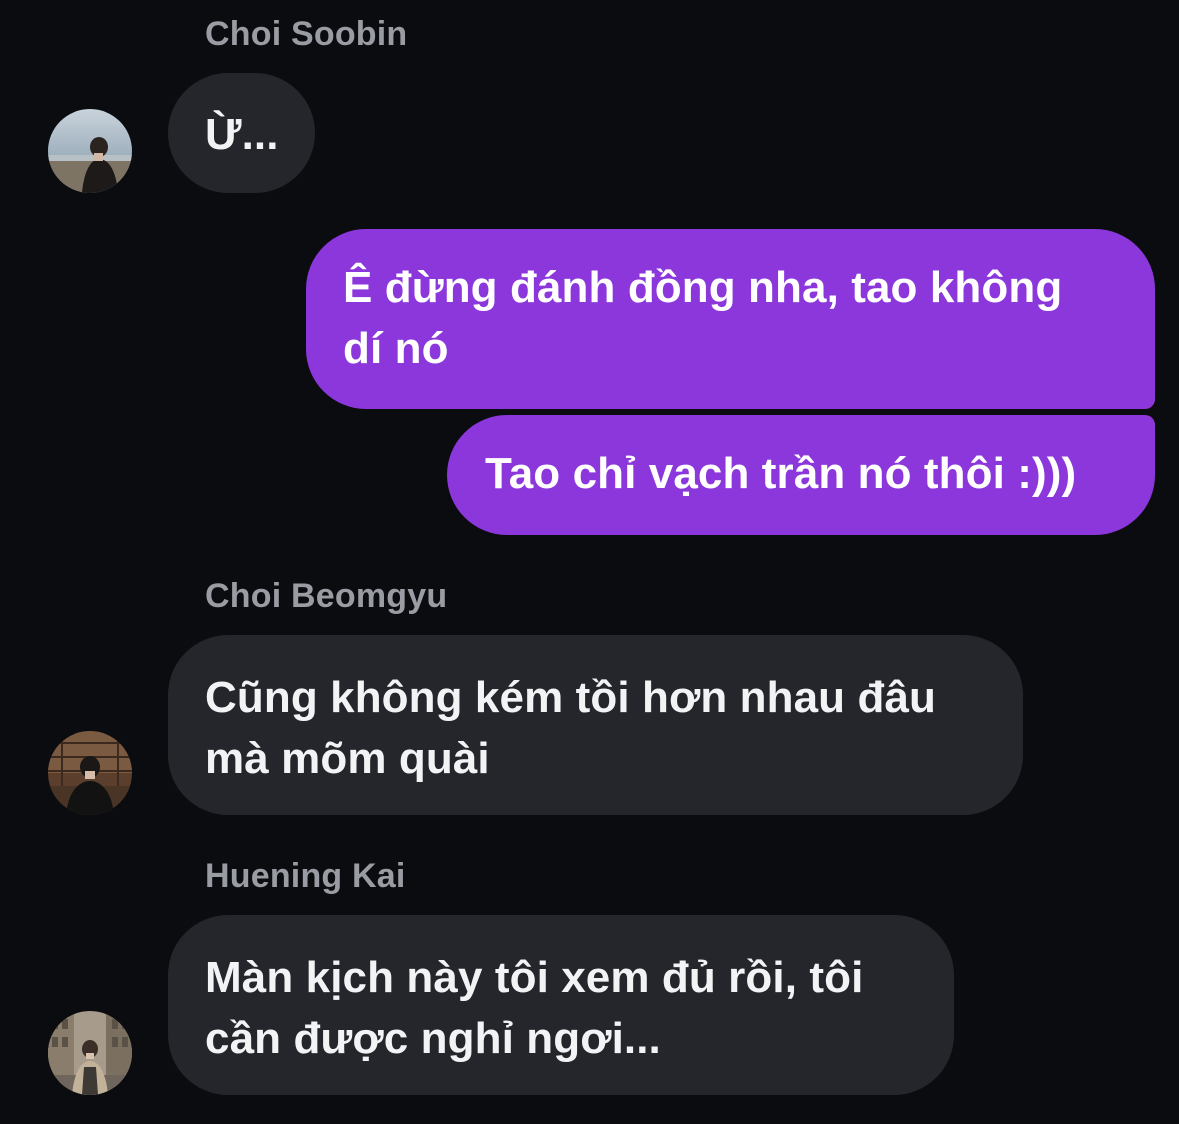  I want to click on message-line: Màn kịch này tôi xem đủ rồi, tôi, so click(534, 977).